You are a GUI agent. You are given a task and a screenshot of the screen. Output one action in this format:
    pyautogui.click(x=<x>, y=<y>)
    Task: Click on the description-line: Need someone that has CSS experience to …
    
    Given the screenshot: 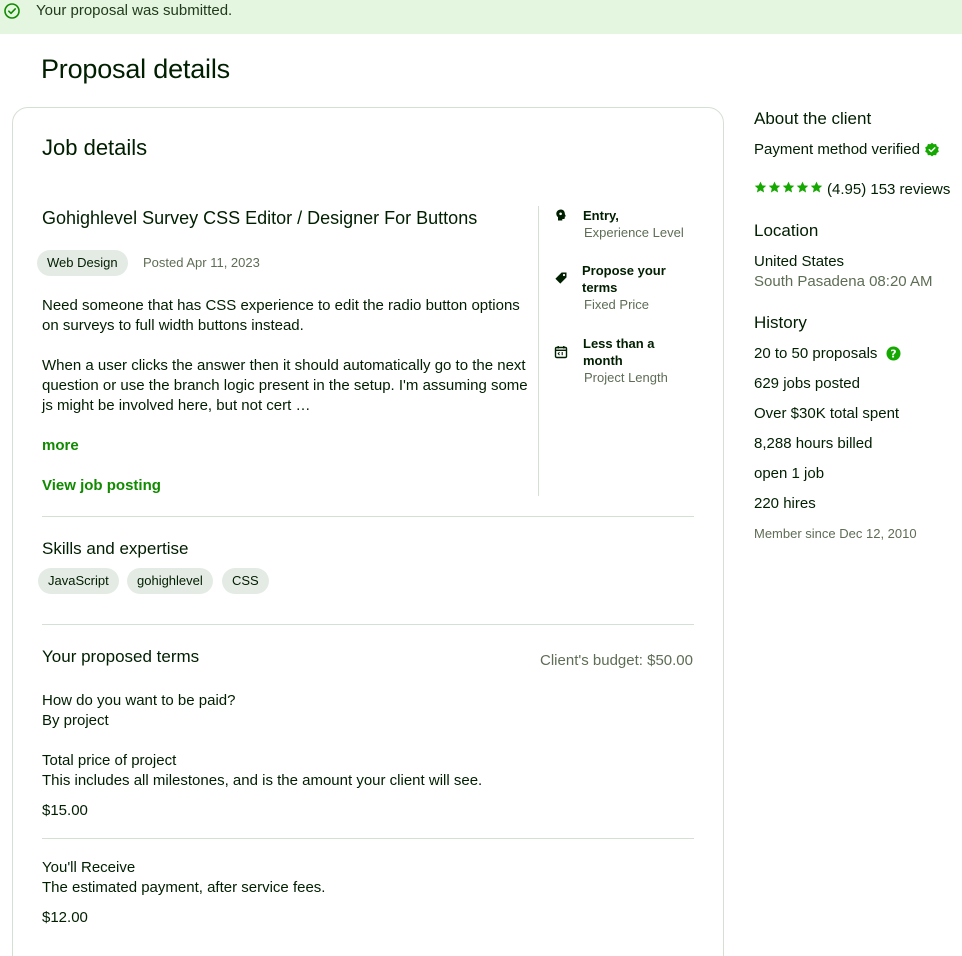 What is the action you would take?
    pyautogui.click(x=281, y=305)
    